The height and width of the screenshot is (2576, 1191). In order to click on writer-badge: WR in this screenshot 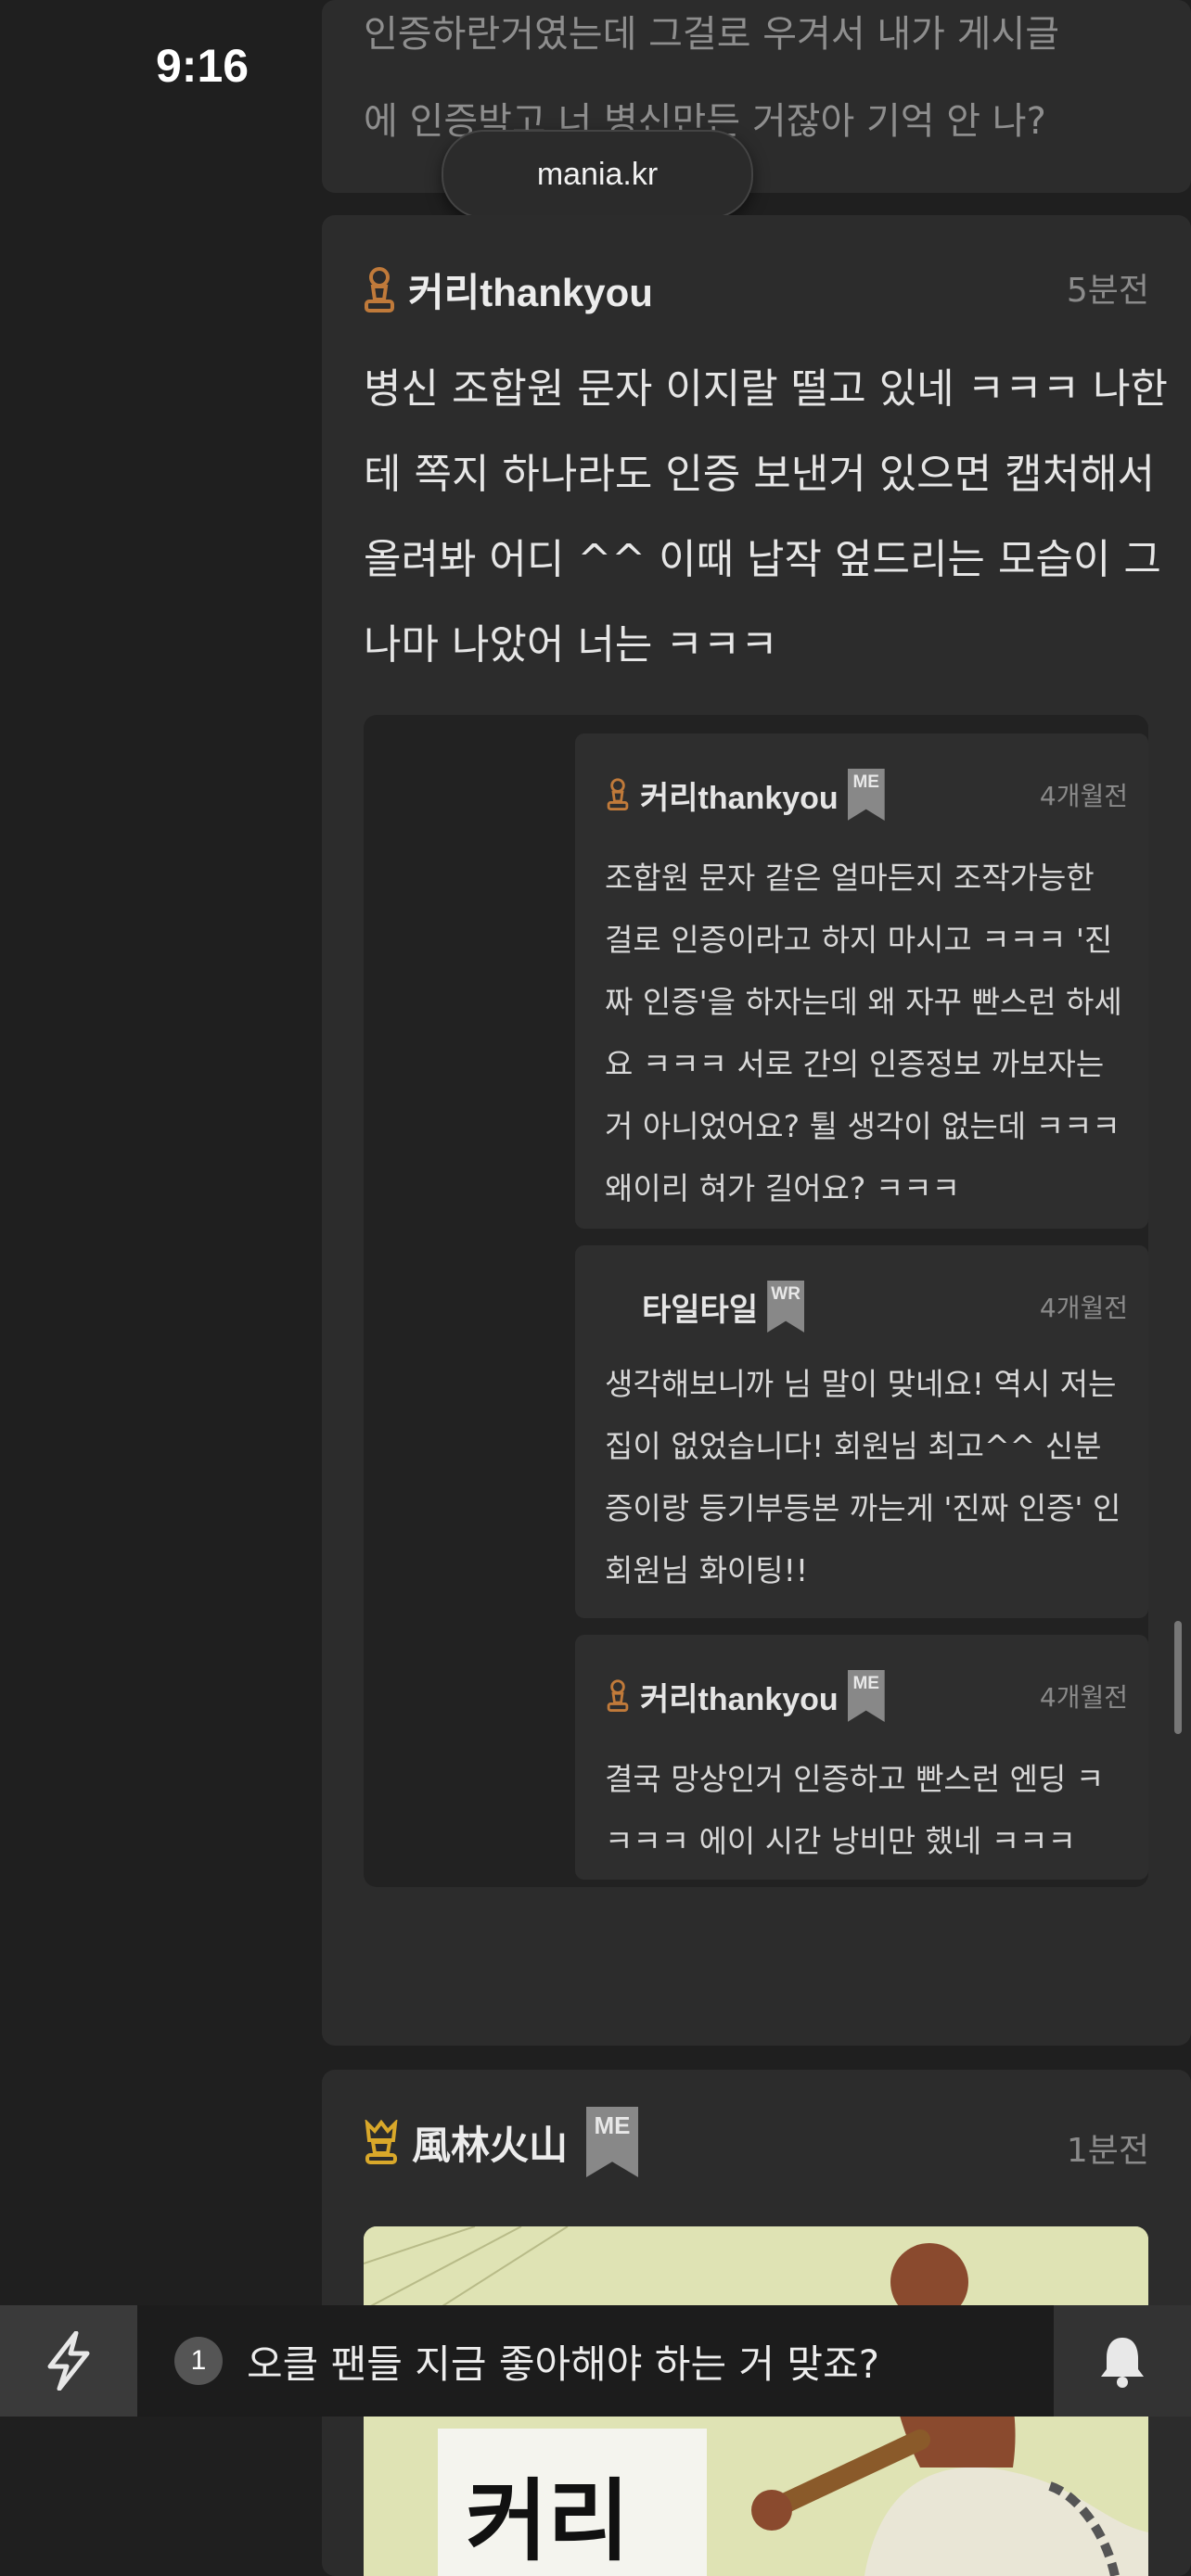, I will do `click(786, 1307)`.